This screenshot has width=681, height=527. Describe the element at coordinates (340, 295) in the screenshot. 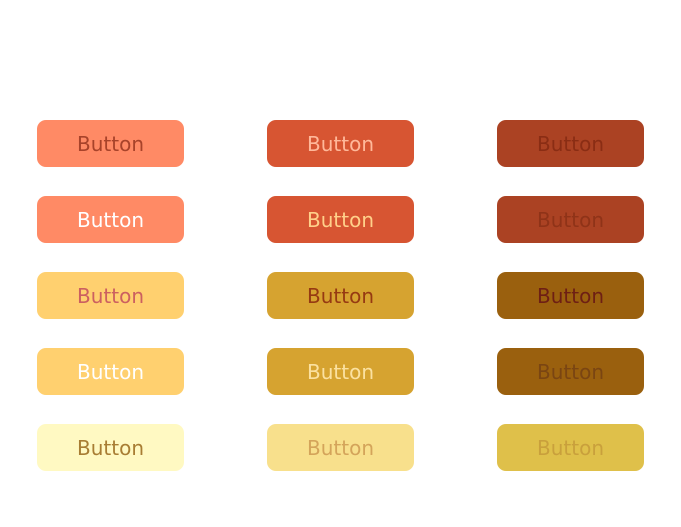

I see `button-r3-c2: Button` at that location.